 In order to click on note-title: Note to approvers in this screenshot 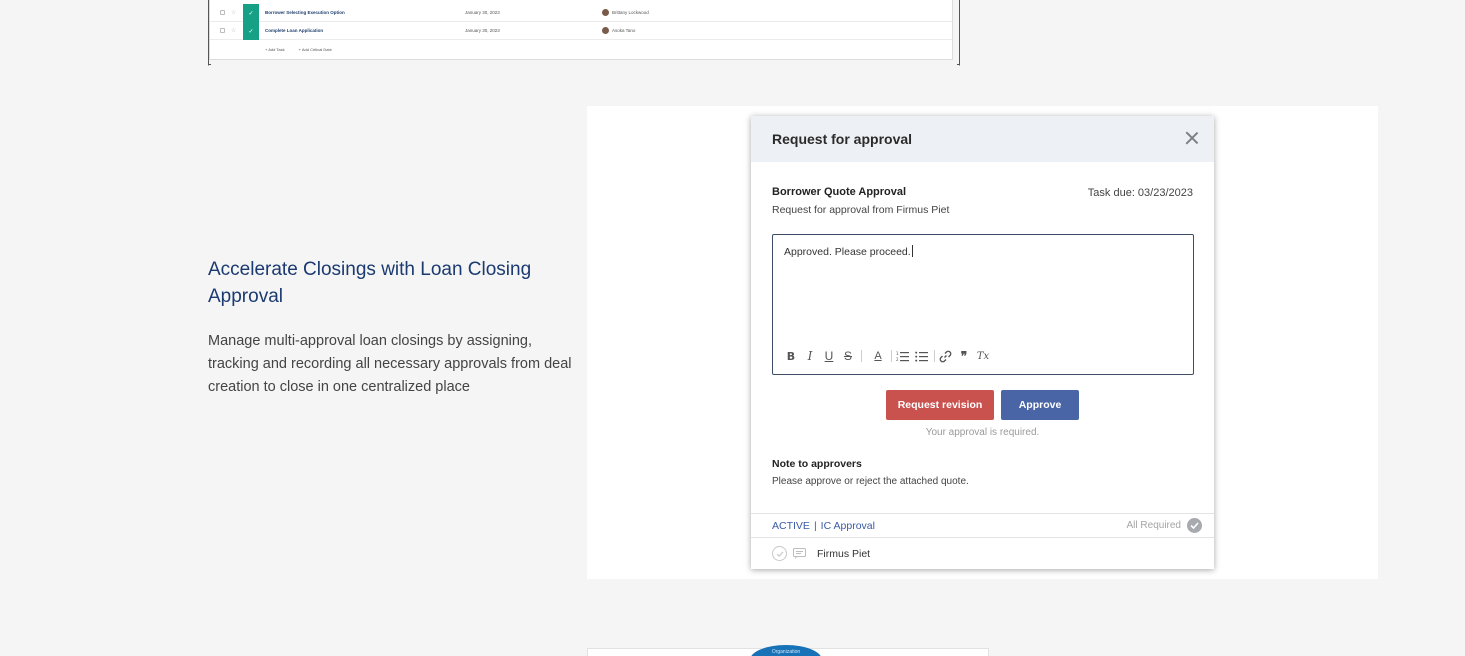, I will do `click(817, 464)`.